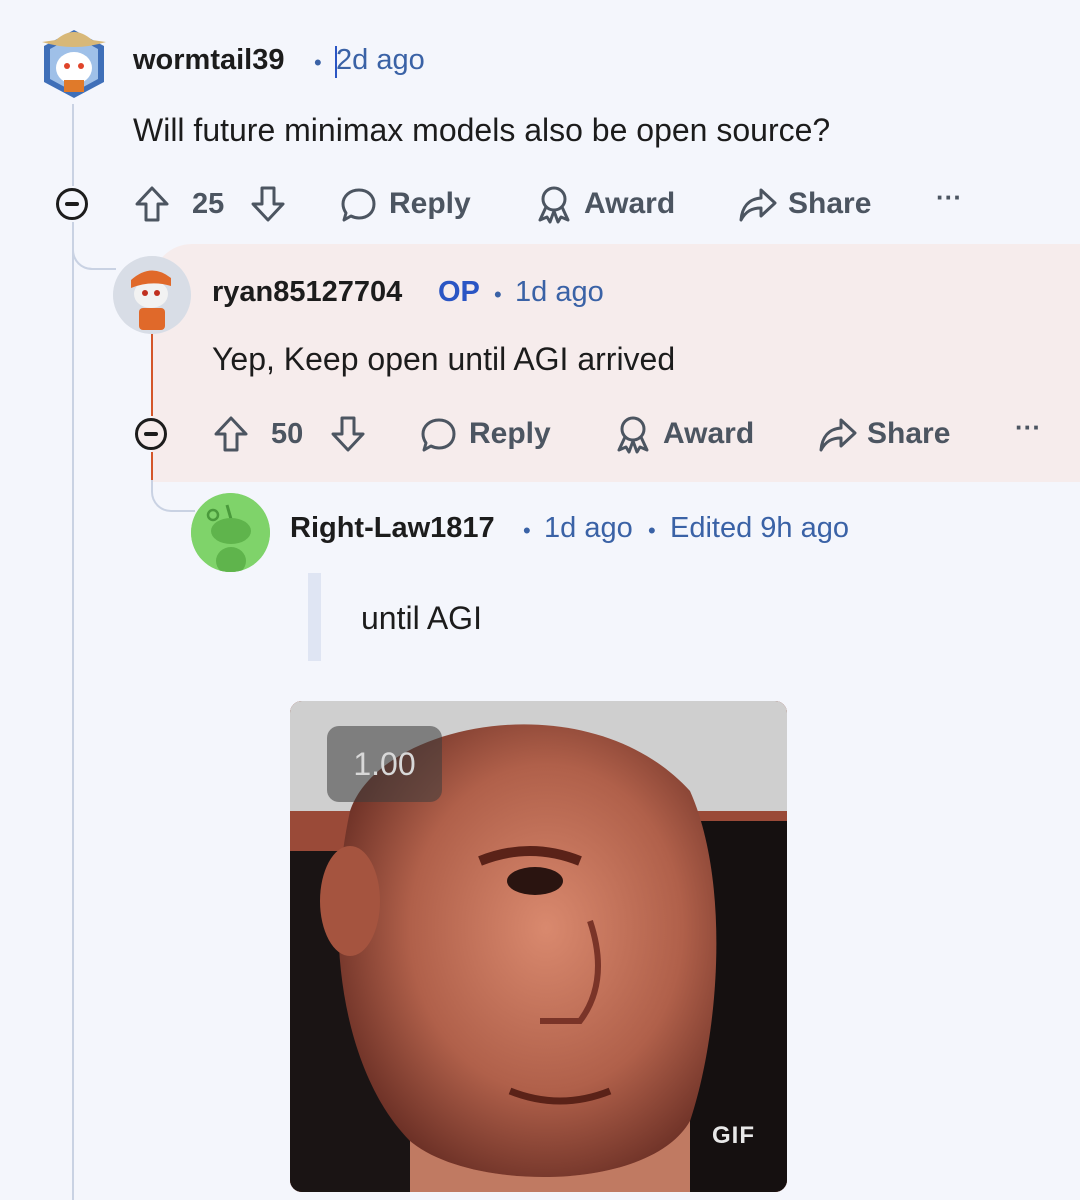 This screenshot has height=1200, width=1080. I want to click on blockquote-bar, so click(314, 617).